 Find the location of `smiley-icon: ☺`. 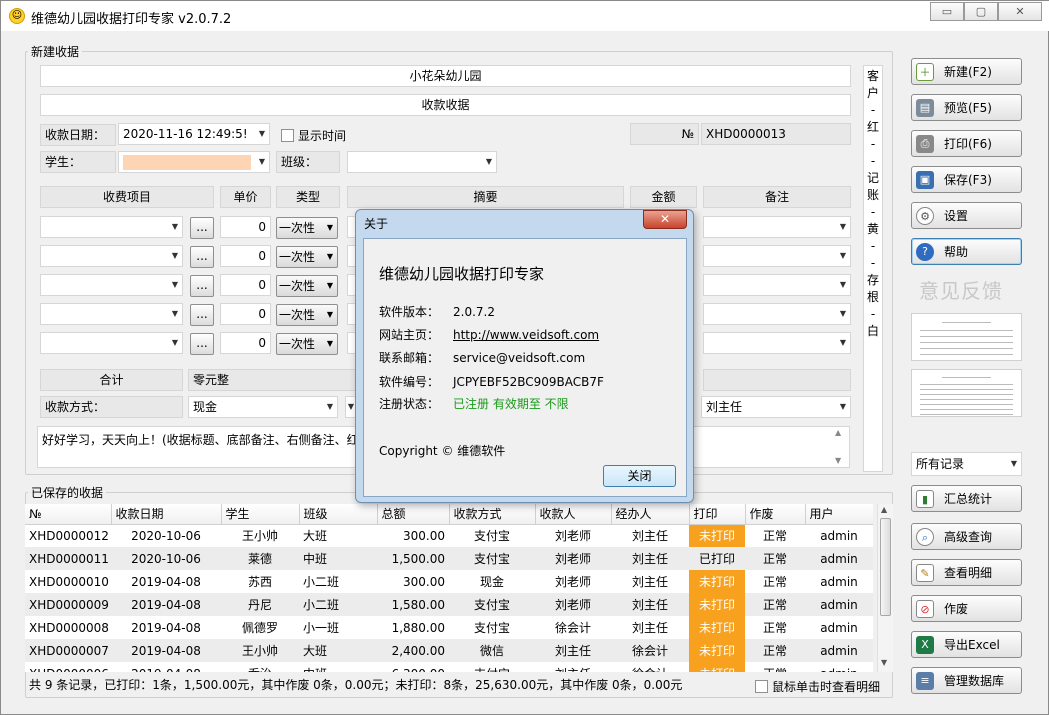

smiley-icon: ☺ is located at coordinates (17, 16).